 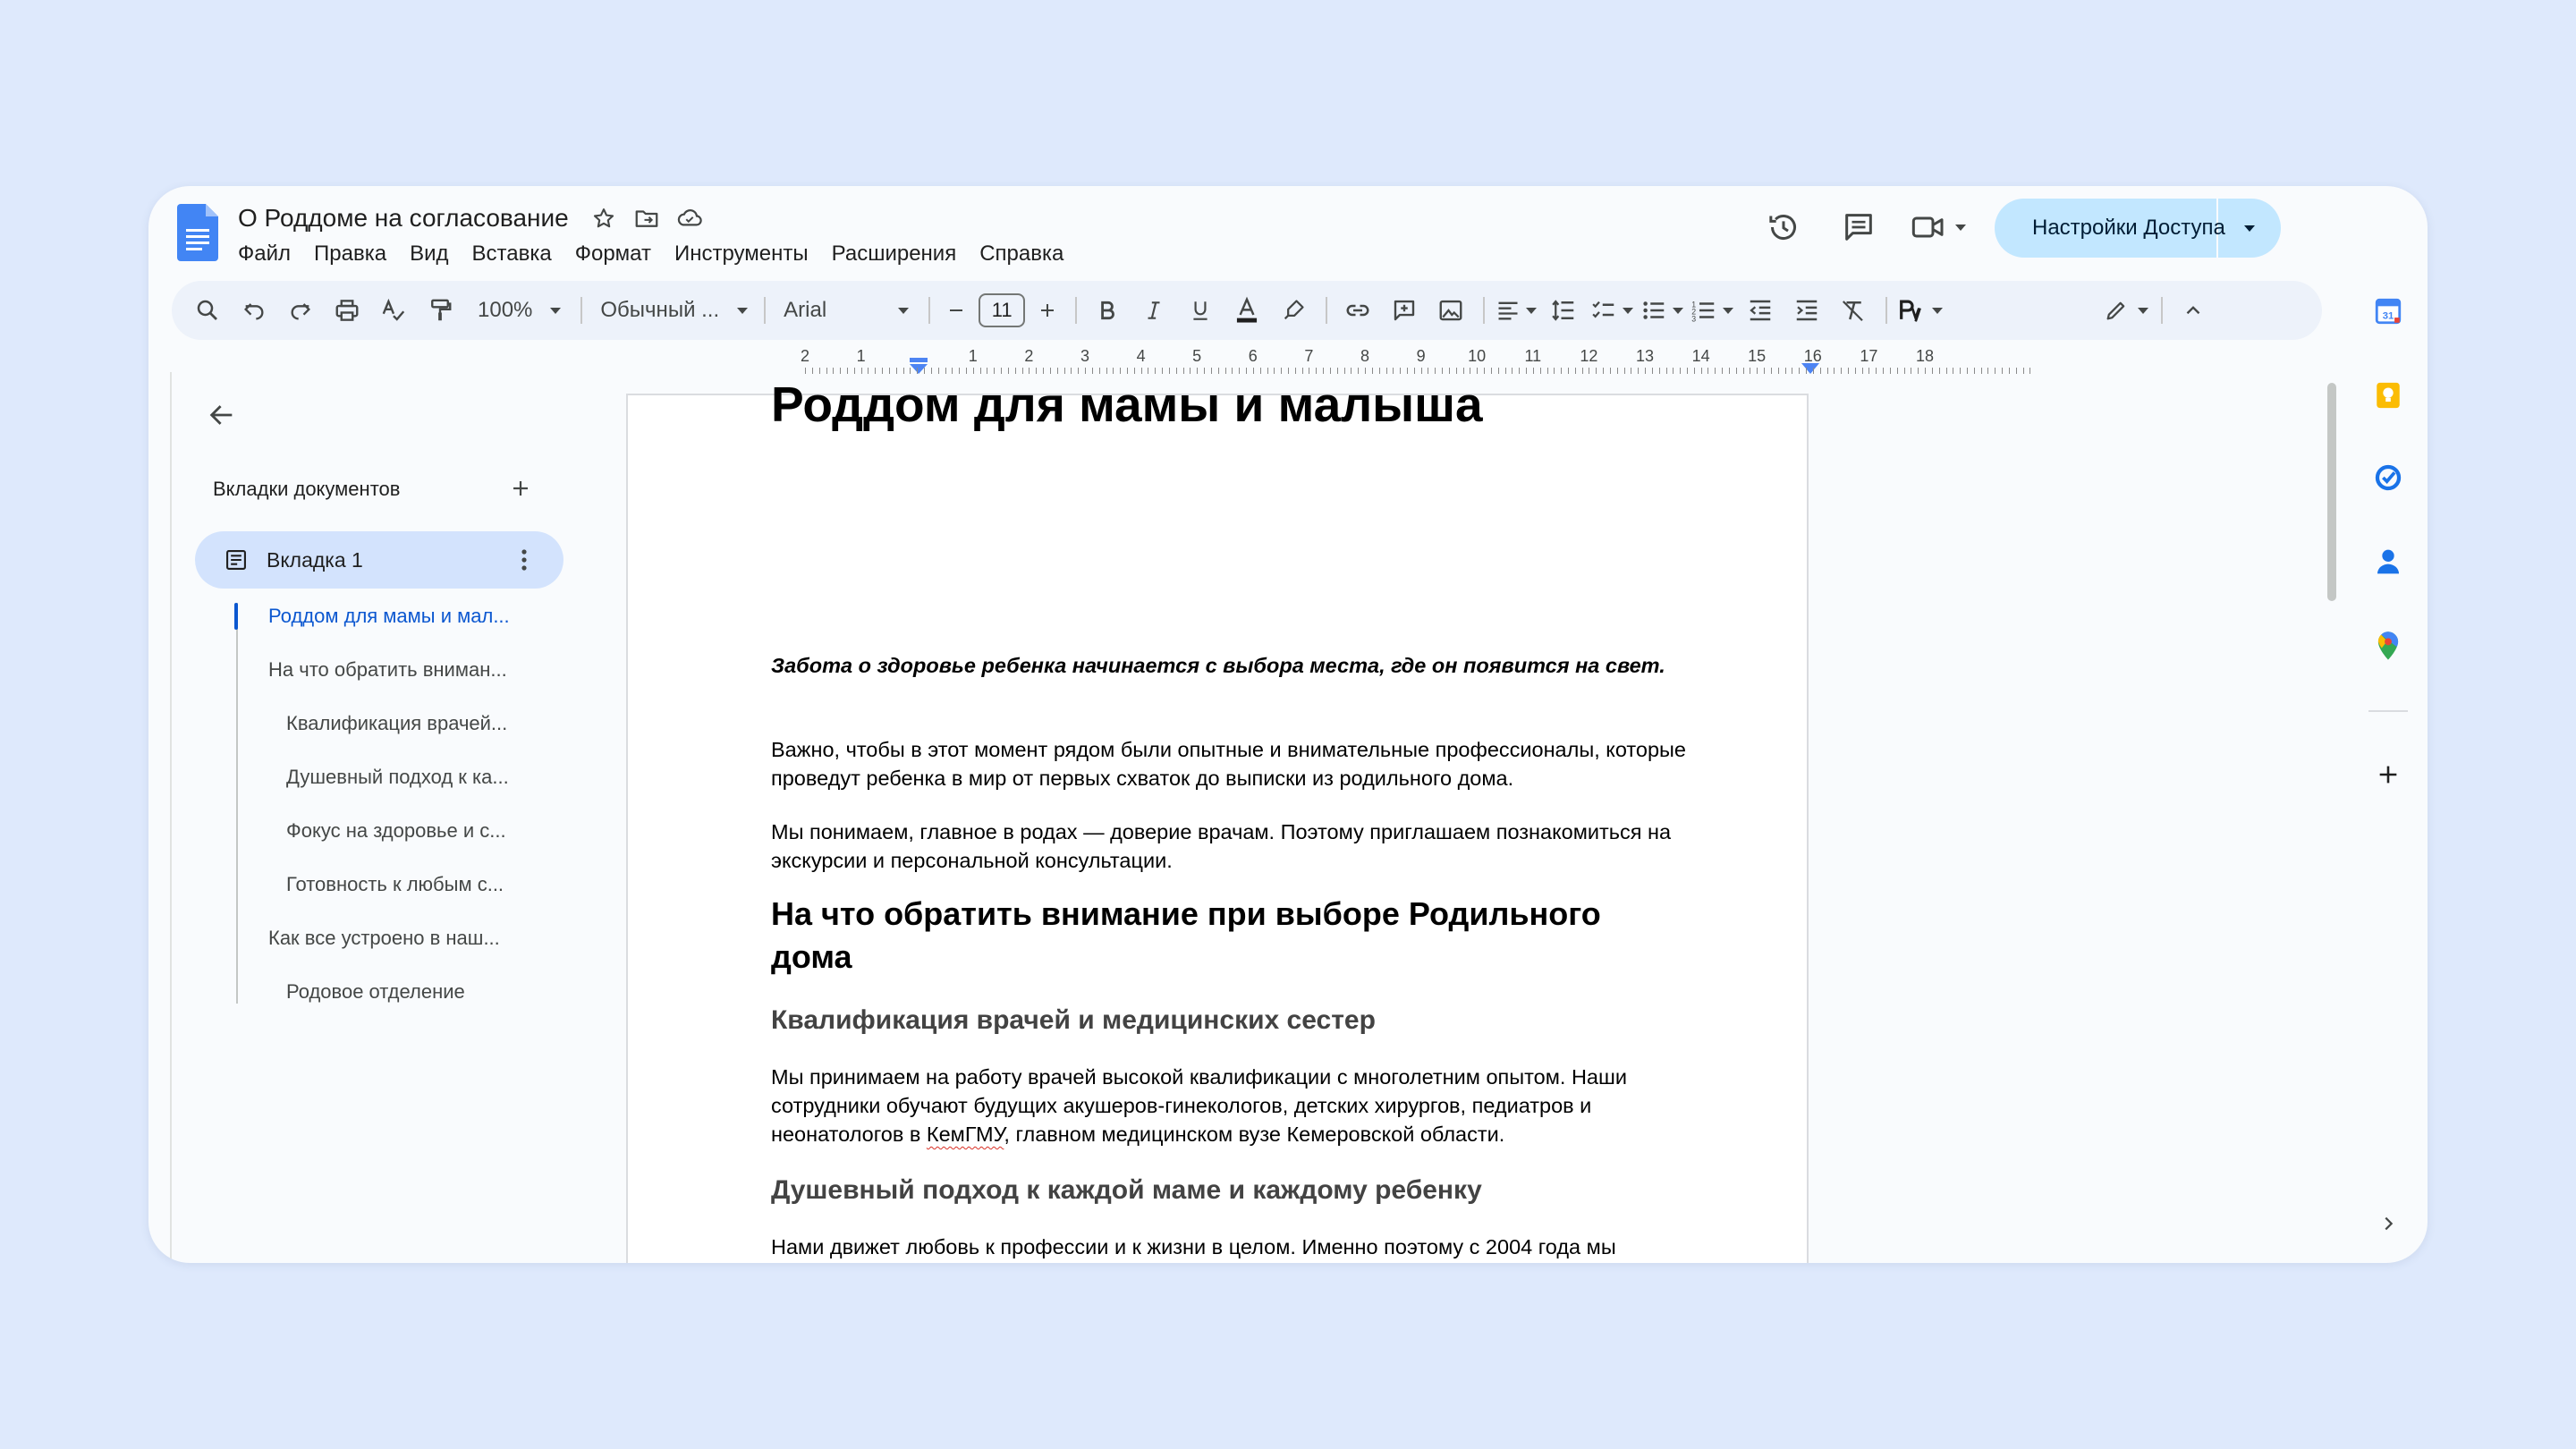 What do you see at coordinates (347, 310) in the screenshot?
I see `print-icon` at bounding box center [347, 310].